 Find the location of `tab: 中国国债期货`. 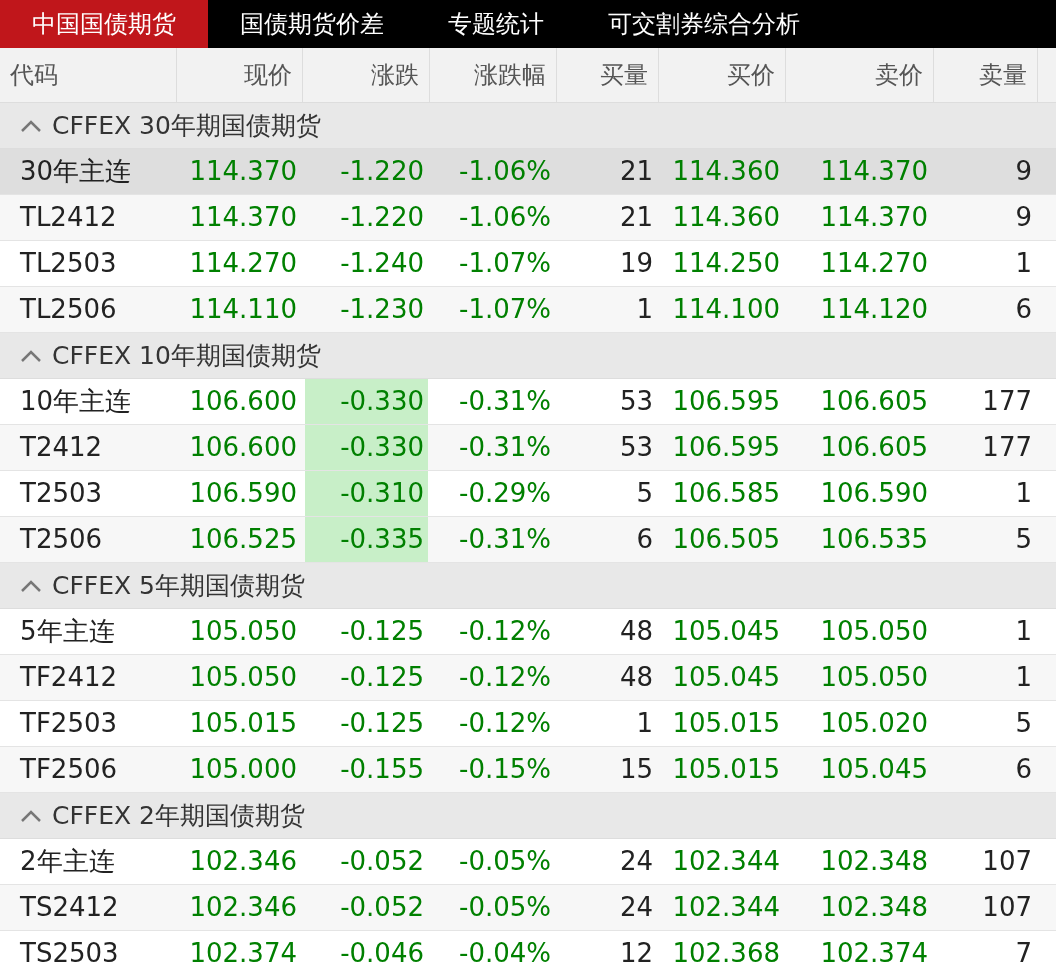

tab: 中国国债期货 is located at coordinates (104, 24).